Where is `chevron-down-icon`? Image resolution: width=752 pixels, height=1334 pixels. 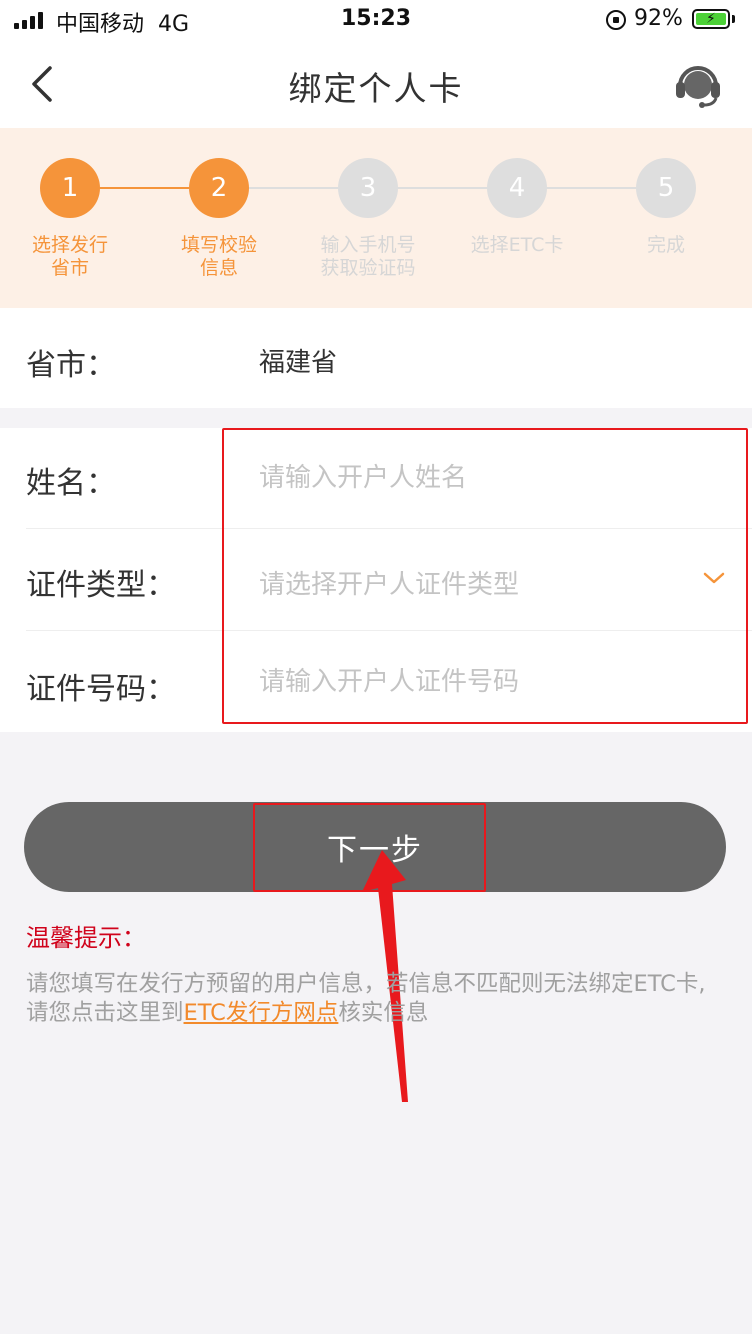
chevron-down-icon is located at coordinates (714, 578).